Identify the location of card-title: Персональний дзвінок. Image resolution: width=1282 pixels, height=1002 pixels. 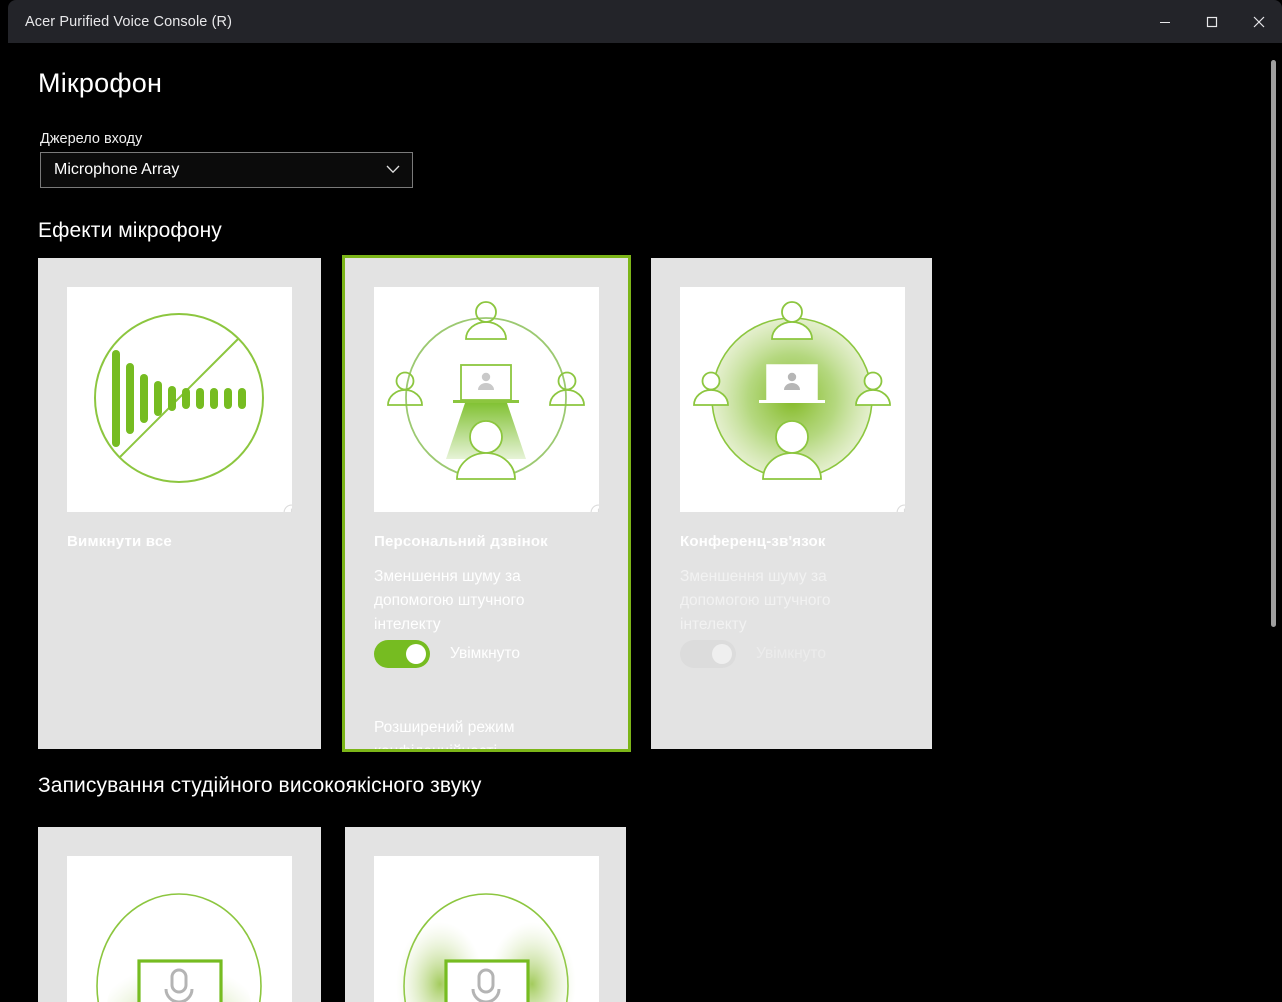
(461, 541).